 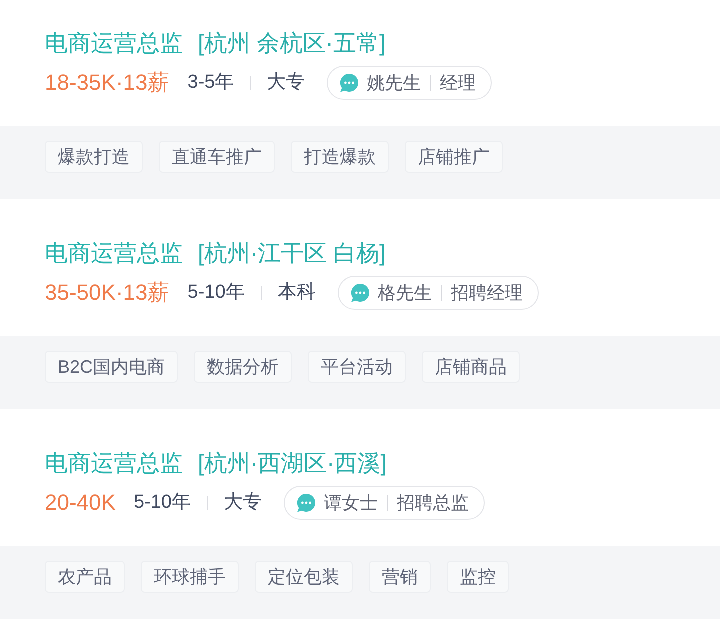 What do you see at coordinates (351, 503) in the screenshot?
I see `recruiter-name: 谭女士` at bounding box center [351, 503].